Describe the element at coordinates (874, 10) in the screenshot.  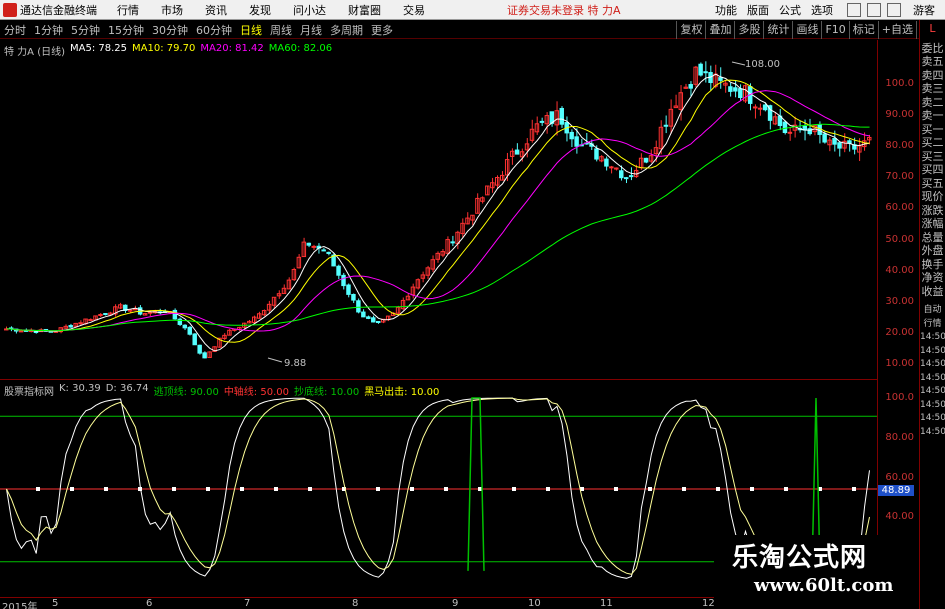
I see `maximize-icon` at that location.